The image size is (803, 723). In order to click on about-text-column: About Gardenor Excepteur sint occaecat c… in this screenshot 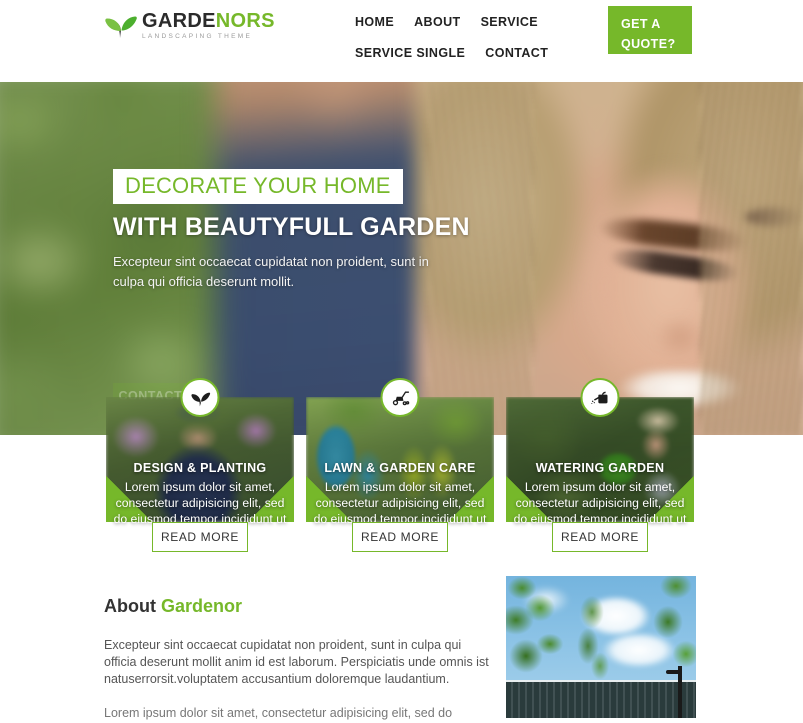, I will do `click(299, 659)`.